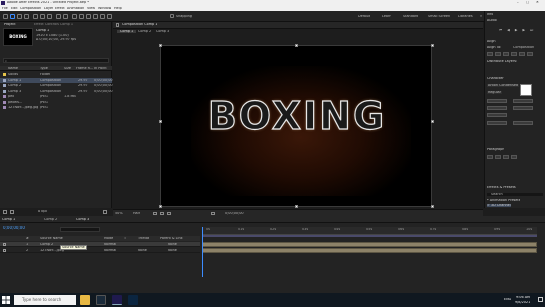 This screenshot has height=307, width=545. What do you see at coordinates (82, 219) in the screenshot?
I see `timeline-tab-comp-3: Comp 3` at bounding box center [82, 219].